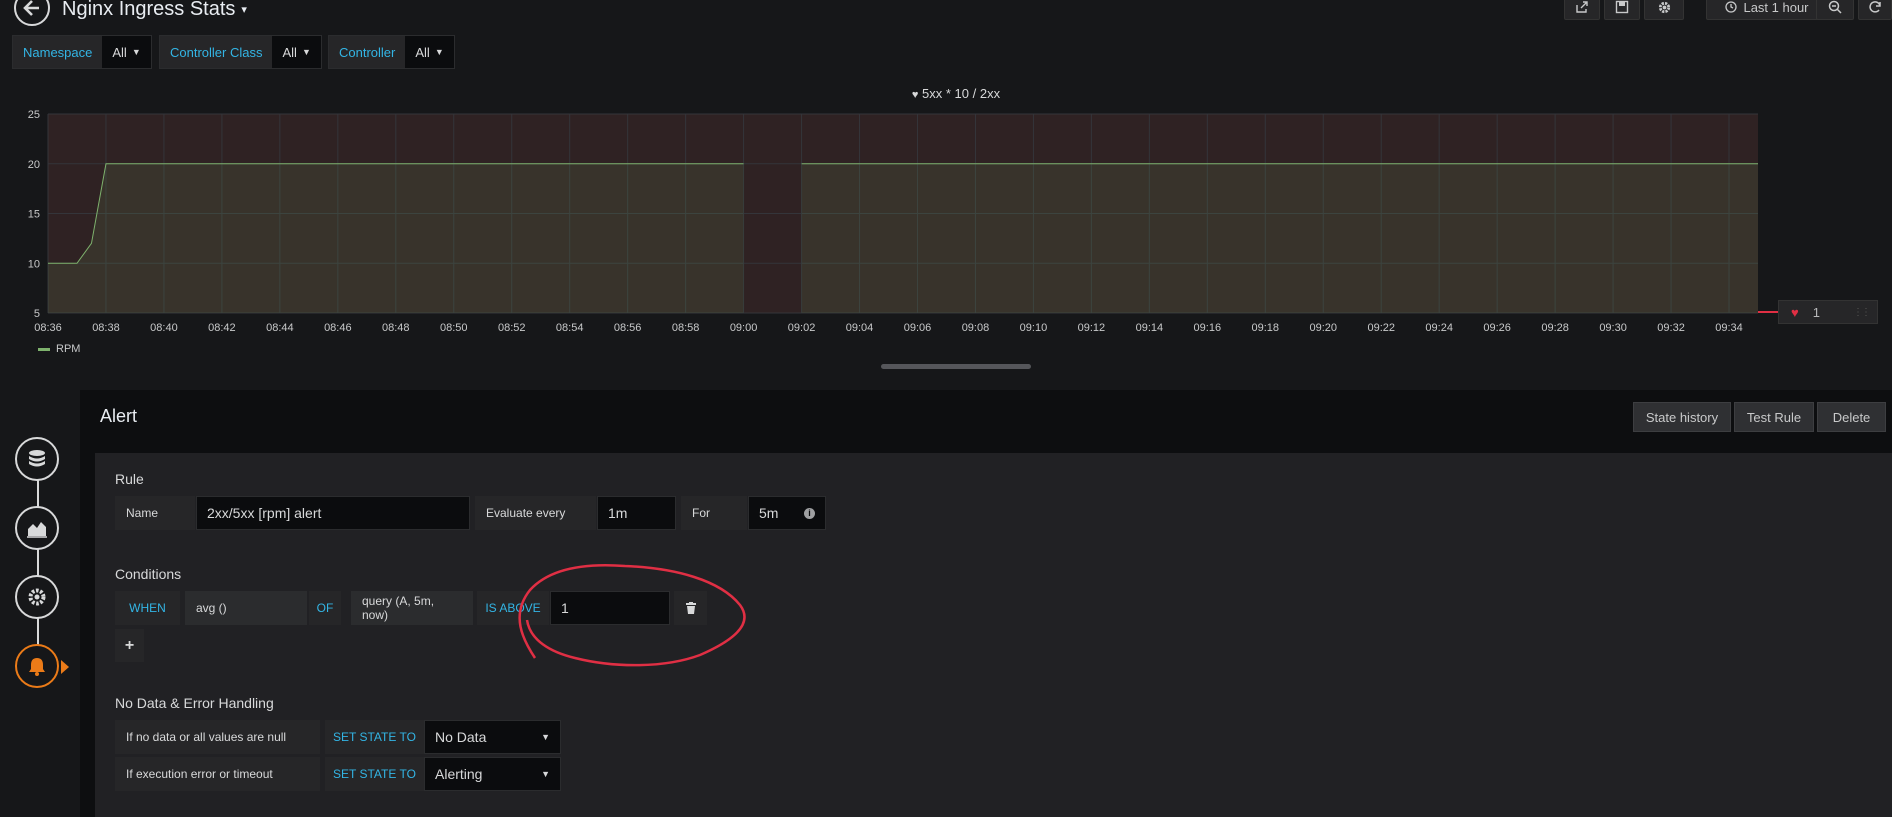  Describe the element at coordinates (492, 737) in the screenshot. I see `nodata-state-select: No Data ▼` at that location.